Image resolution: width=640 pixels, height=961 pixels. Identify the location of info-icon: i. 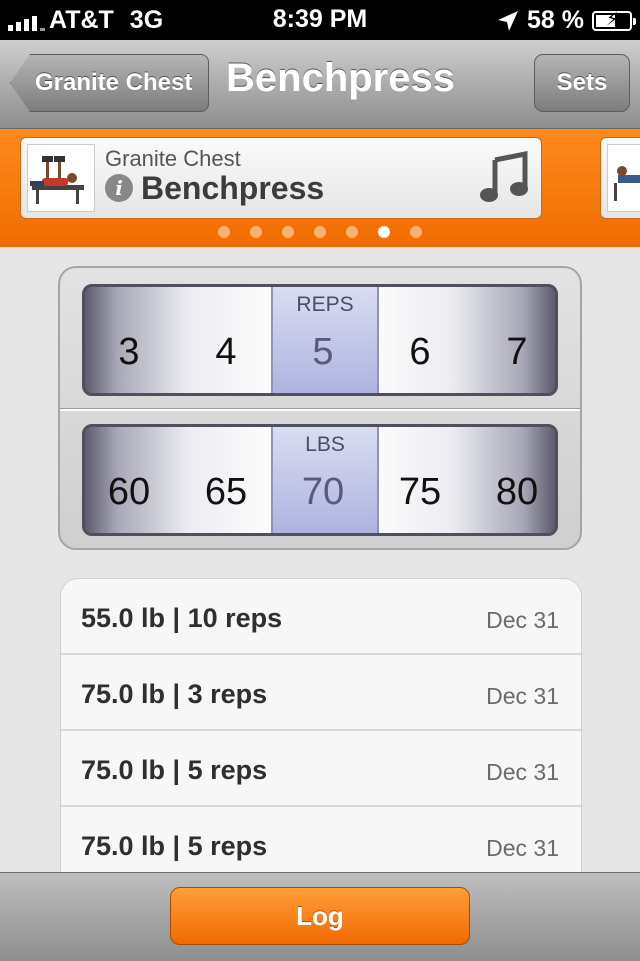
(119, 188).